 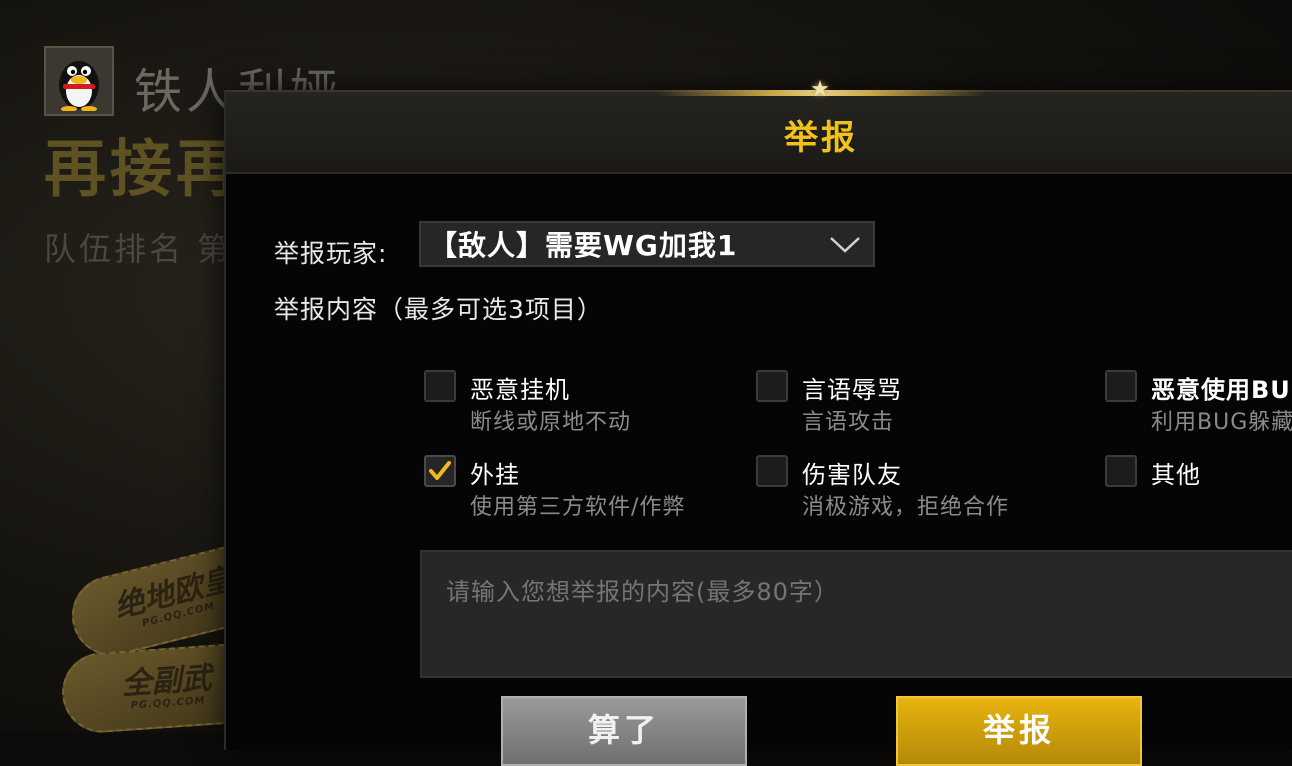 I want to click on report-player-select: 【敌人】需要WG加我1, so click(x=647, y=244).